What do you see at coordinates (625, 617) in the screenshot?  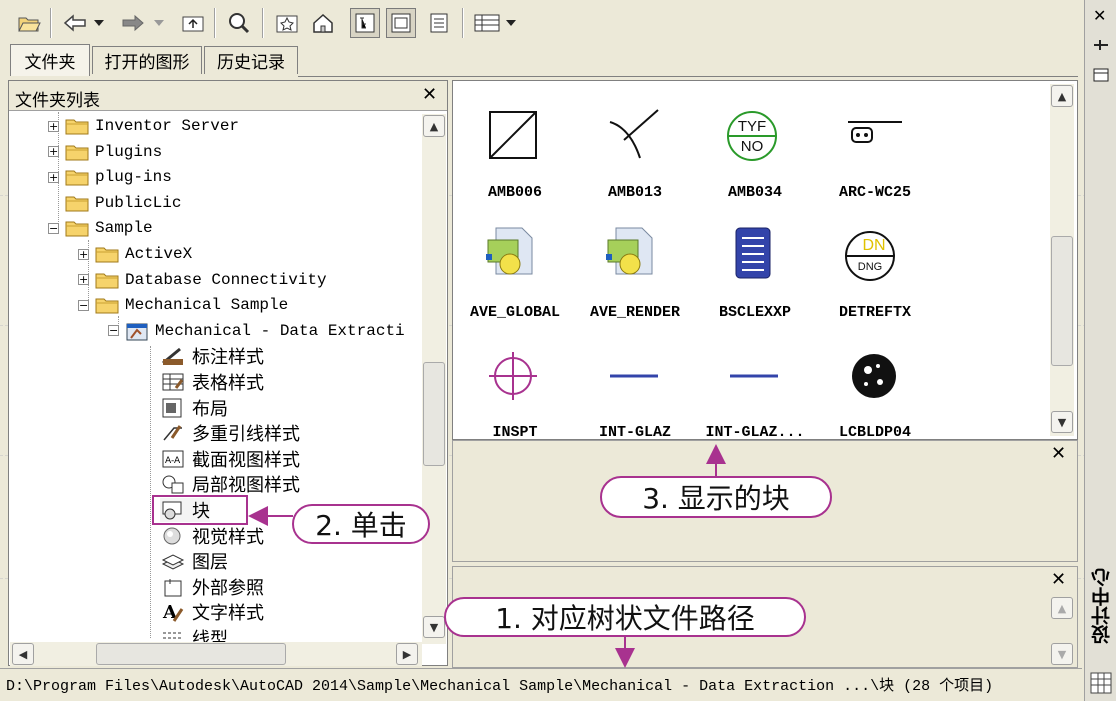 I see `callout-tree-path: 1. 对应树状文件路径` at bounding box center [625, 617].